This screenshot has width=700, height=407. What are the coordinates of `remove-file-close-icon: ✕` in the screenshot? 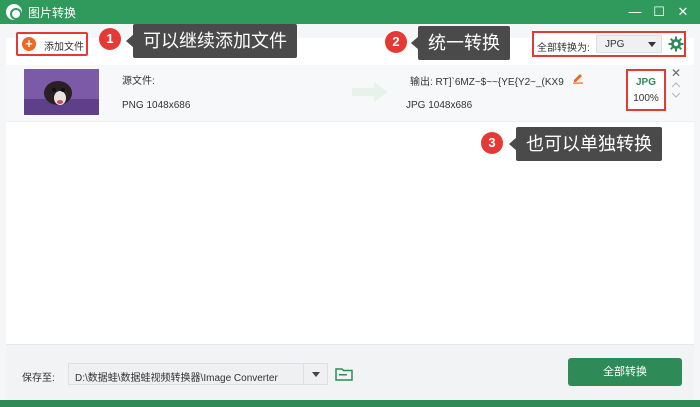 It's located at (676, 73).